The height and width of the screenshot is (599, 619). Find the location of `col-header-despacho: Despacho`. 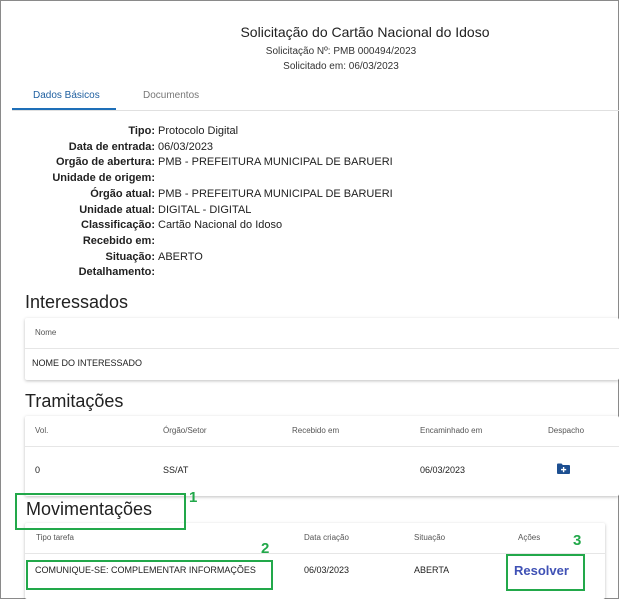

col-header-despacho: Despacho is located at coordinates (566, 430).